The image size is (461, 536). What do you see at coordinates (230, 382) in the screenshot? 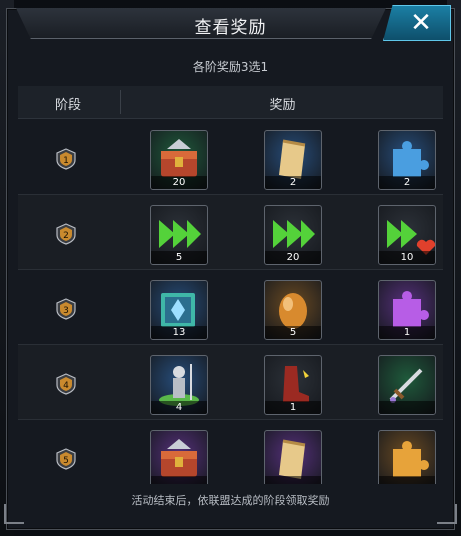
I see `reward-row: 4 4 1` at bounding box center [230, 382].